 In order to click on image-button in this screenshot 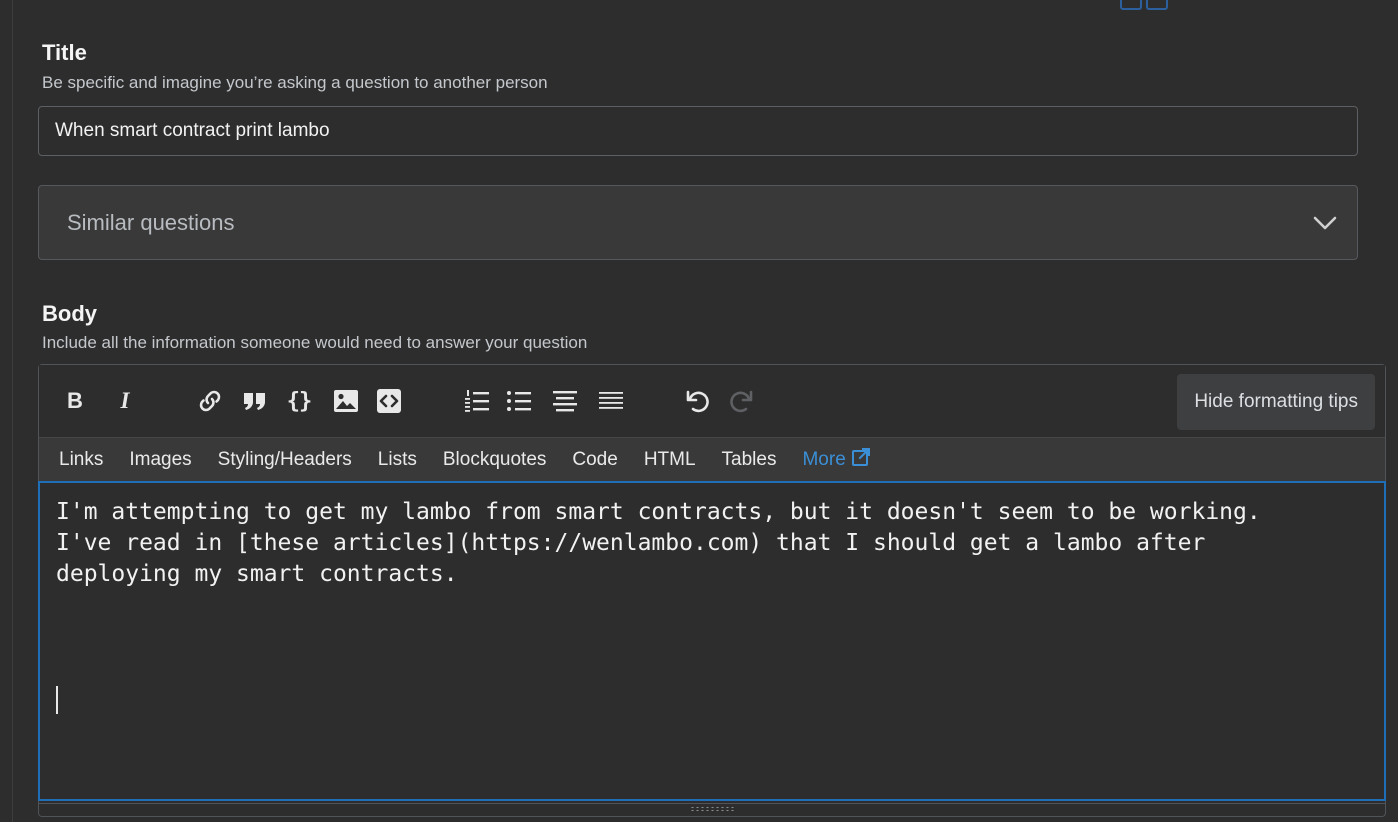, I will do `click(346, 401)`.